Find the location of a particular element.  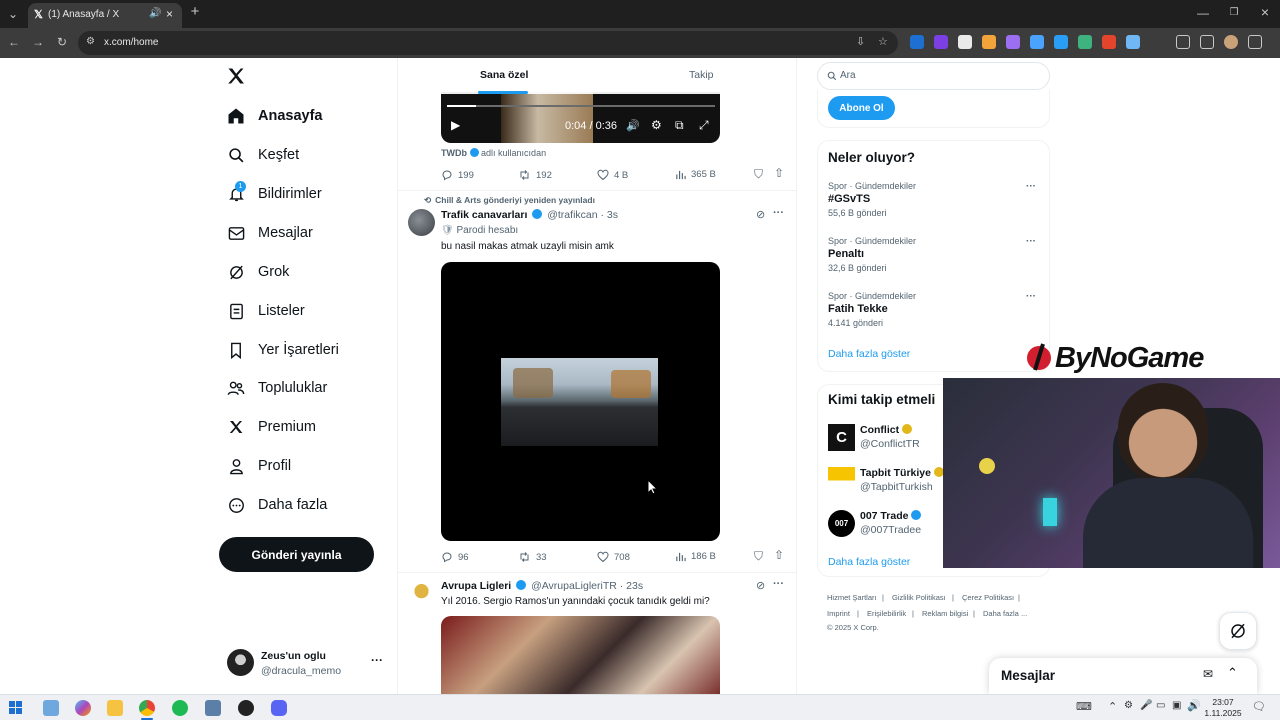

video-player is located at coordinates (580, 401).